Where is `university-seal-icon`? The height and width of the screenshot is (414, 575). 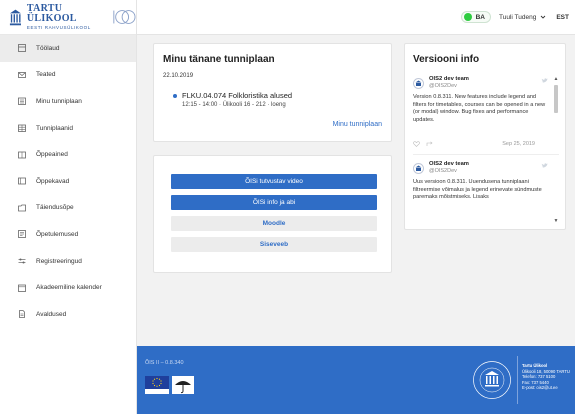 university-seal-icon is located at coordinates (492, 380).